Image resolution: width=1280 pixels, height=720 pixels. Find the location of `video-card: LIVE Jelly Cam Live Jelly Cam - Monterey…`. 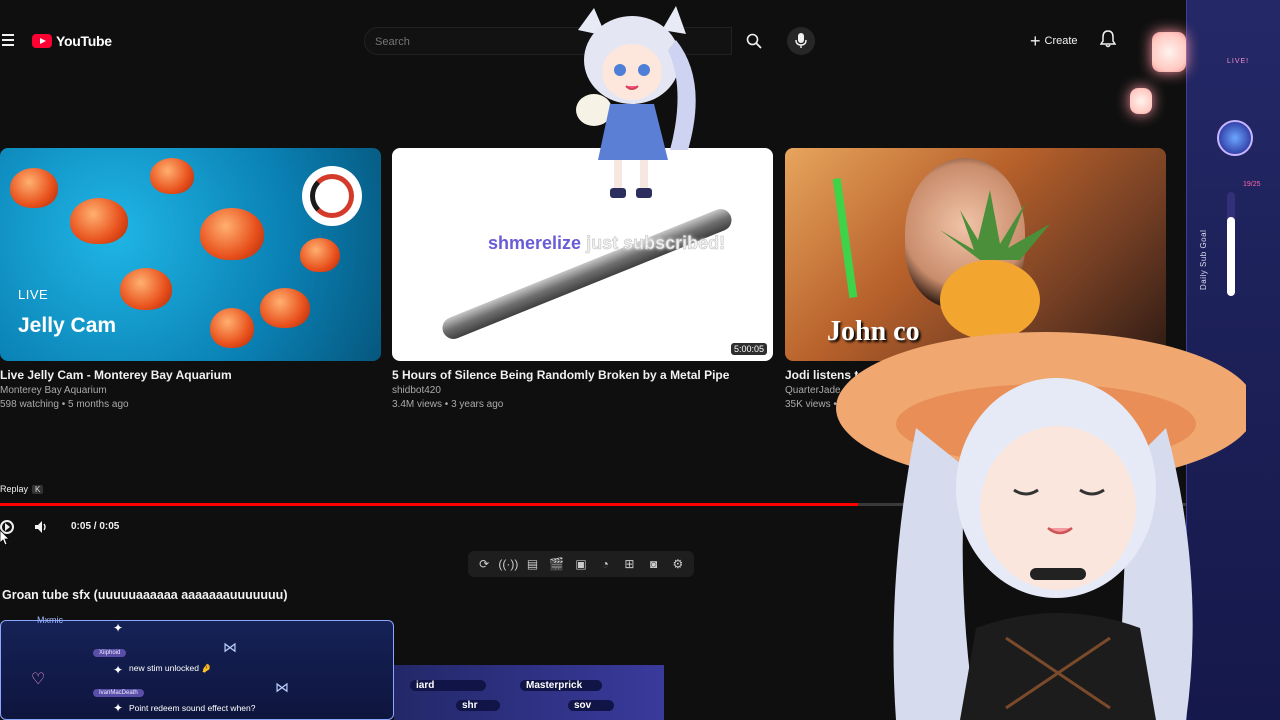

video-card: LIVE Jelly Cam Live Jelly Cam - Monterey… is located at coordinates (190, 279).